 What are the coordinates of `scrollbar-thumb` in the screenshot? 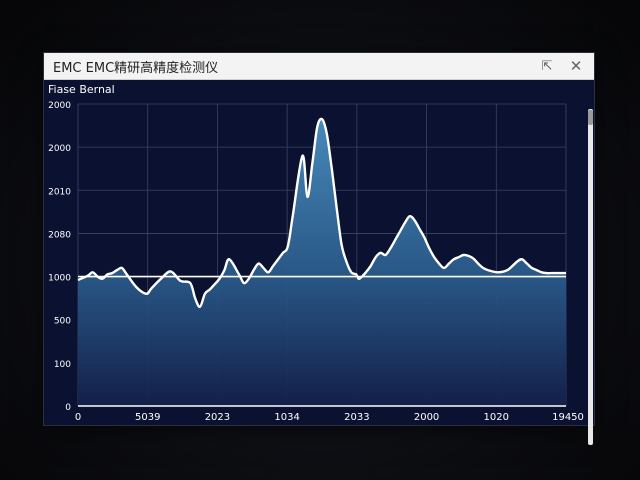 It's located at (590, 117).